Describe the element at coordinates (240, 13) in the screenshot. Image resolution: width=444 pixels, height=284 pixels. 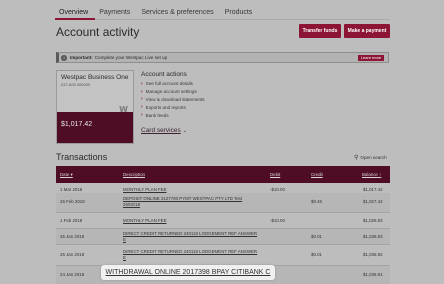
I see `tab-products: Products` at that location.